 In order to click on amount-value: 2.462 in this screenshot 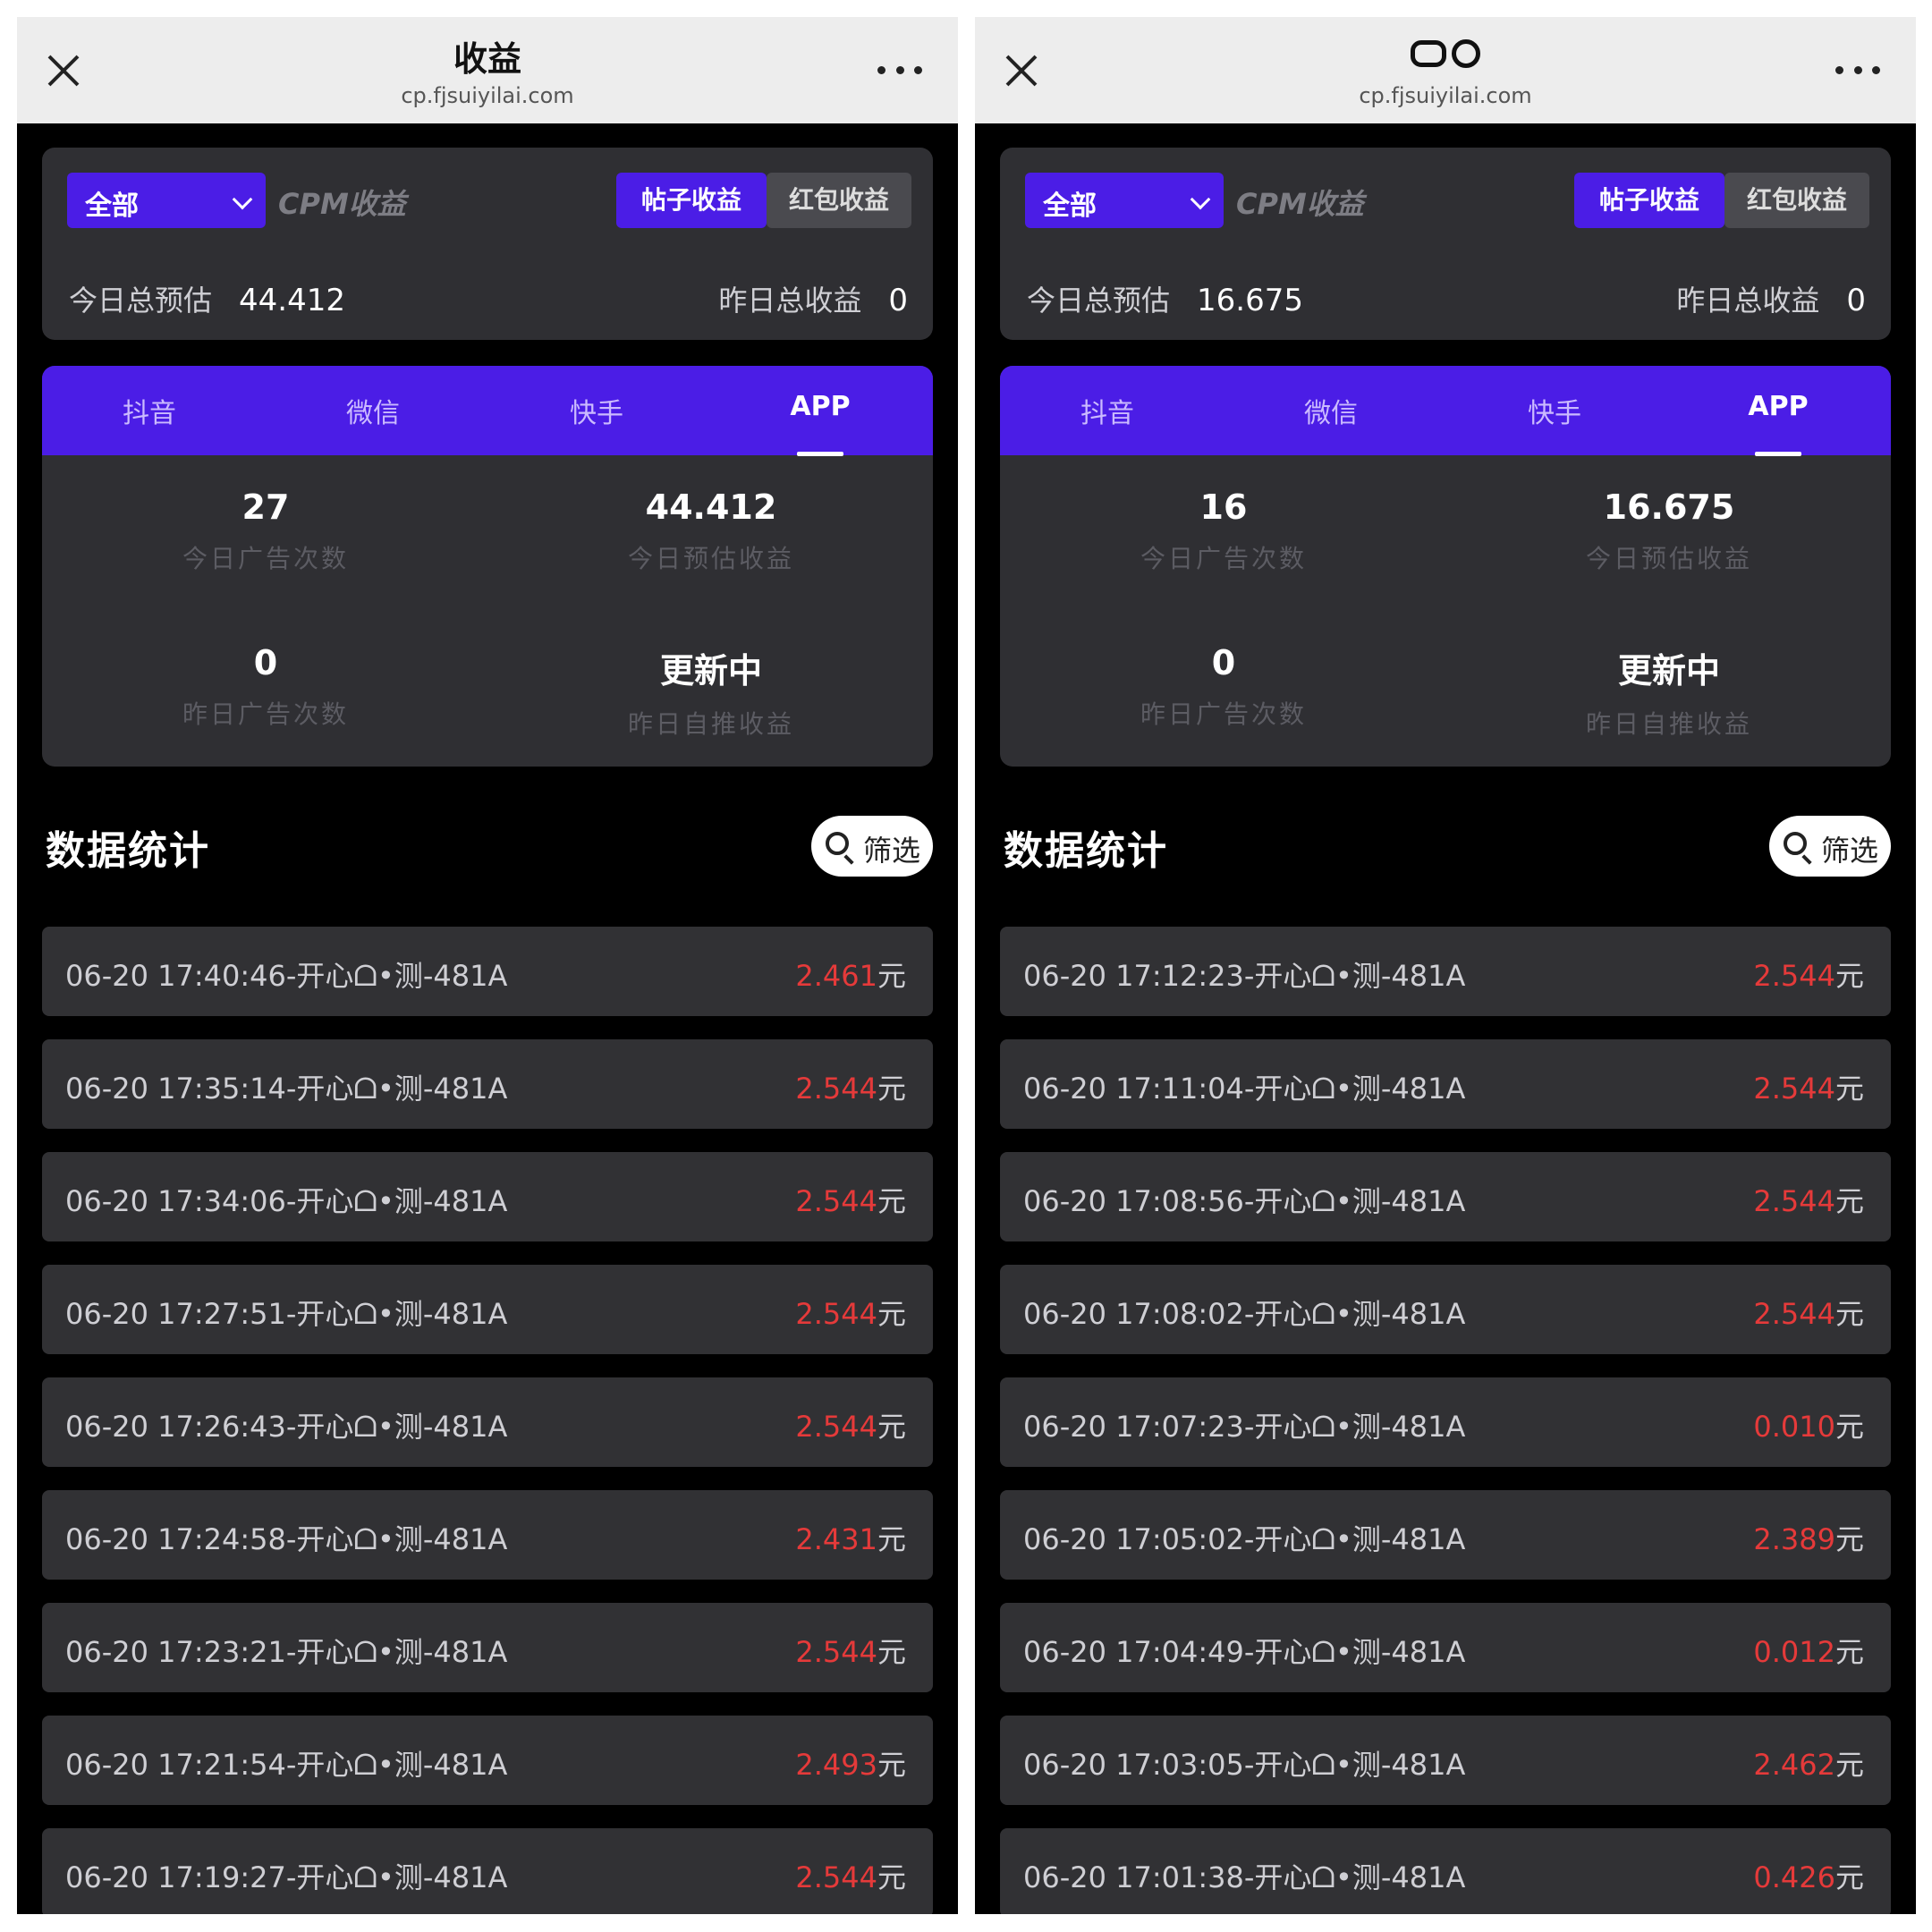, I will do `click(1794, 1765)`.